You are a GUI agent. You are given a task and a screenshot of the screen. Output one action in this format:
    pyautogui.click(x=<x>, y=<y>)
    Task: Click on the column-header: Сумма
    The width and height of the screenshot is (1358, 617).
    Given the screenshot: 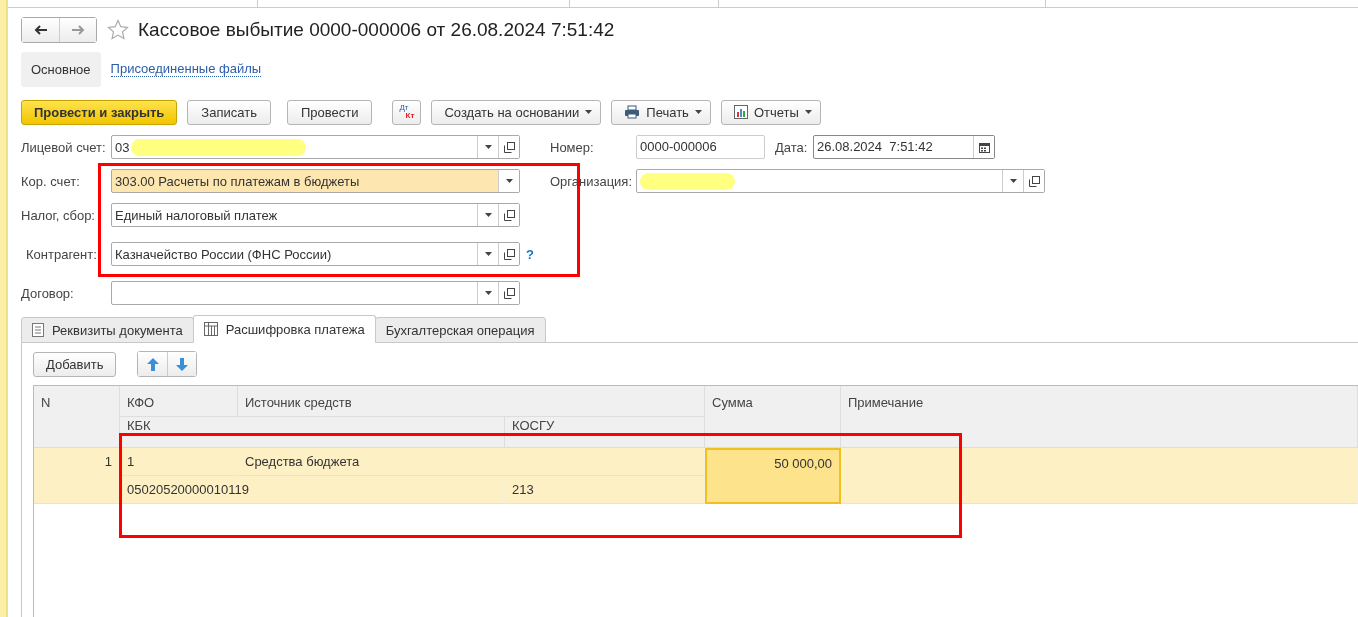 What is the action you would take?
    pyautogui.click(x=773, y=417)
    